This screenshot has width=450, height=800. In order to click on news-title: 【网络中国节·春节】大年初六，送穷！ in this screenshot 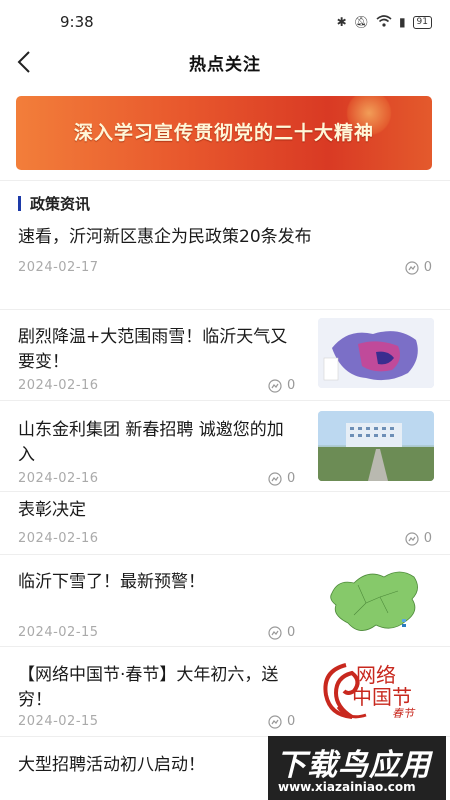, I will do `click(148, 687)`.